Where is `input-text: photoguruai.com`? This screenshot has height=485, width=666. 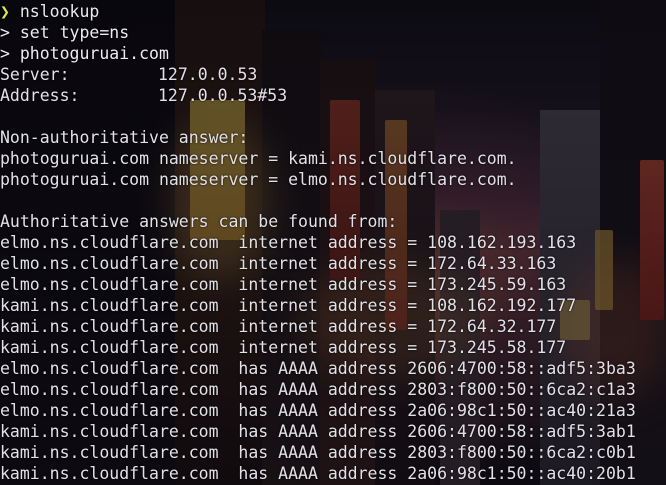 input-text: photoguruai.com is located at coordinates (94, 53).